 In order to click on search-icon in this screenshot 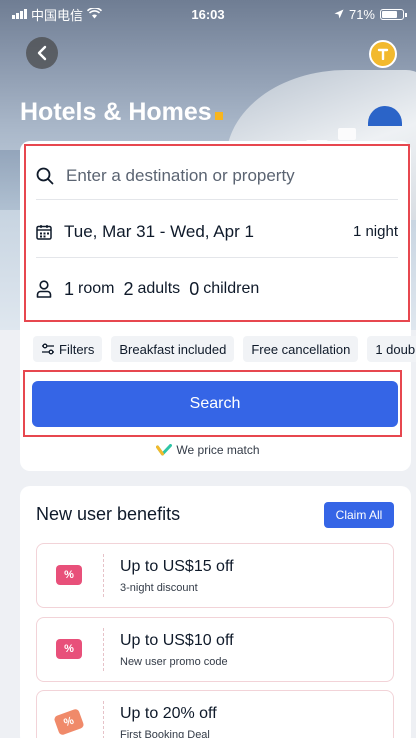, I will do `click(45, 176)`.